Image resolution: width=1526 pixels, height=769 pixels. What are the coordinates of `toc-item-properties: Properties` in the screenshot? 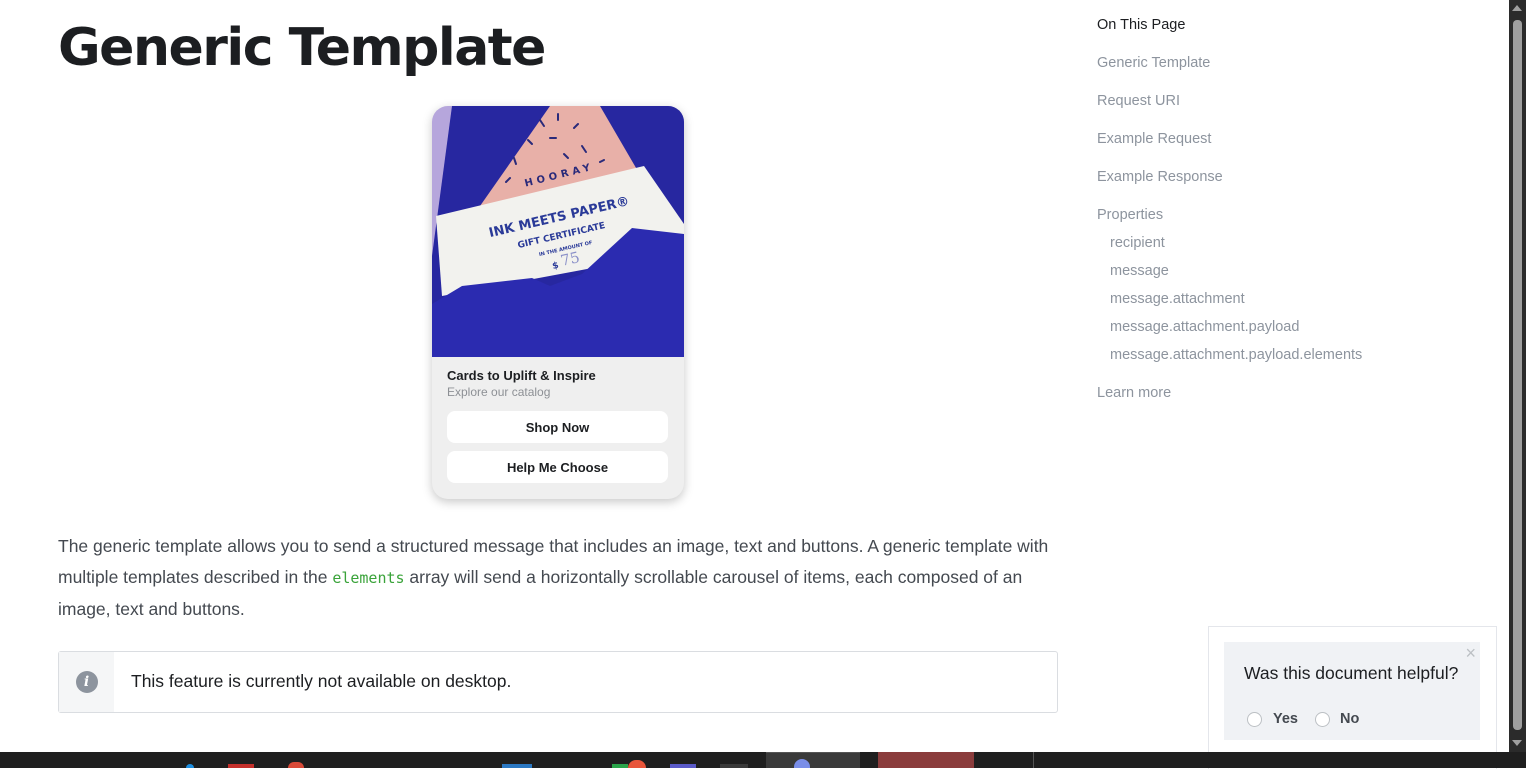 It's located at (1130, 215).